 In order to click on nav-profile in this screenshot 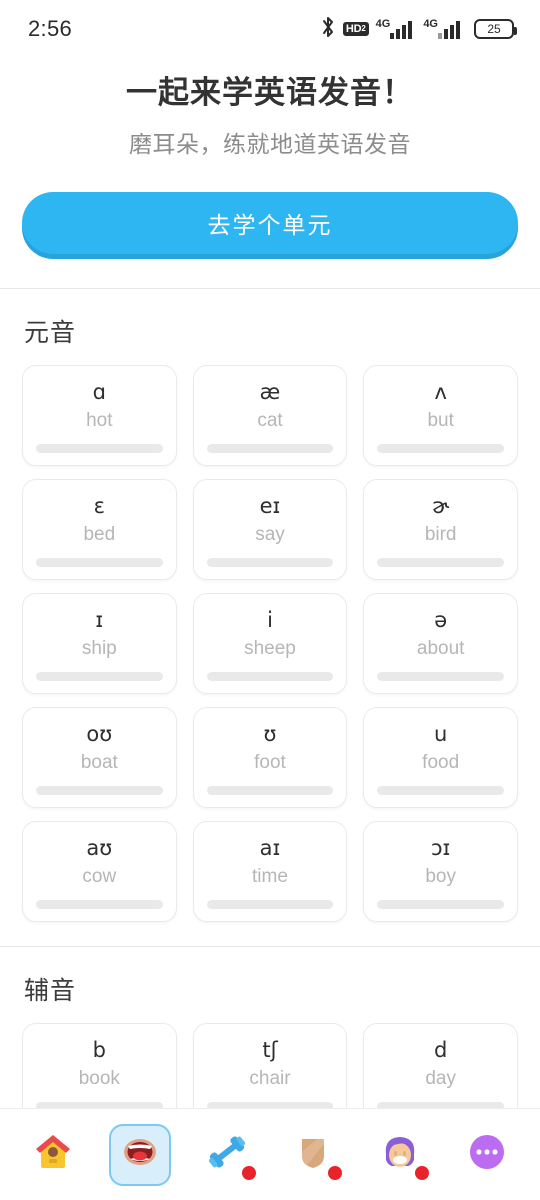, I will do `click(400, 1155)`.